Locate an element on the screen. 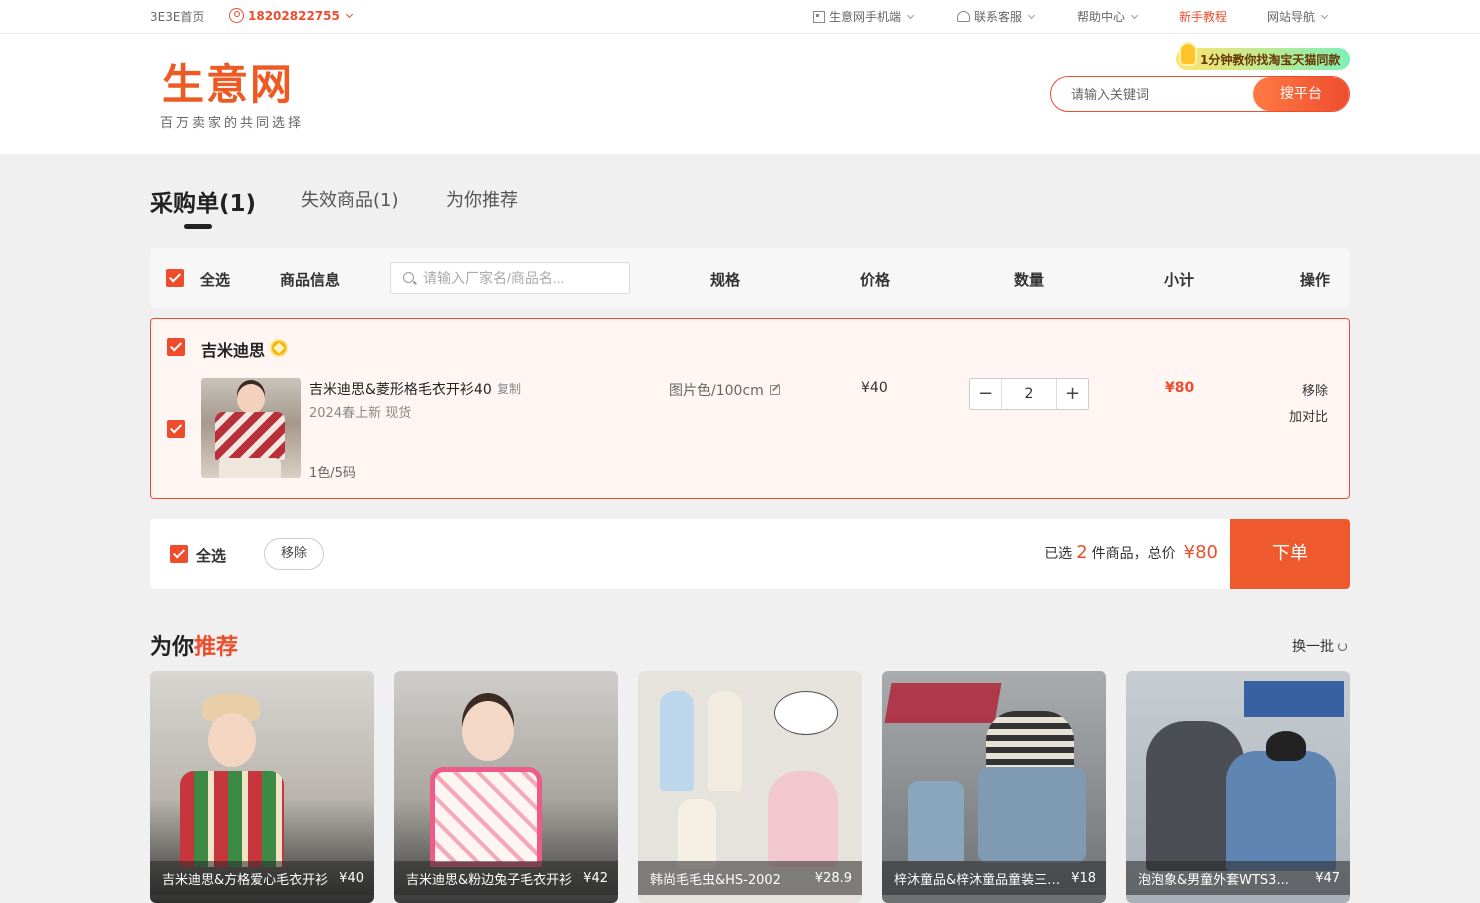 The width and height of the screenshot is (1480, 903). column-product-info: 商品信息 is located at coordinates (310, 280).